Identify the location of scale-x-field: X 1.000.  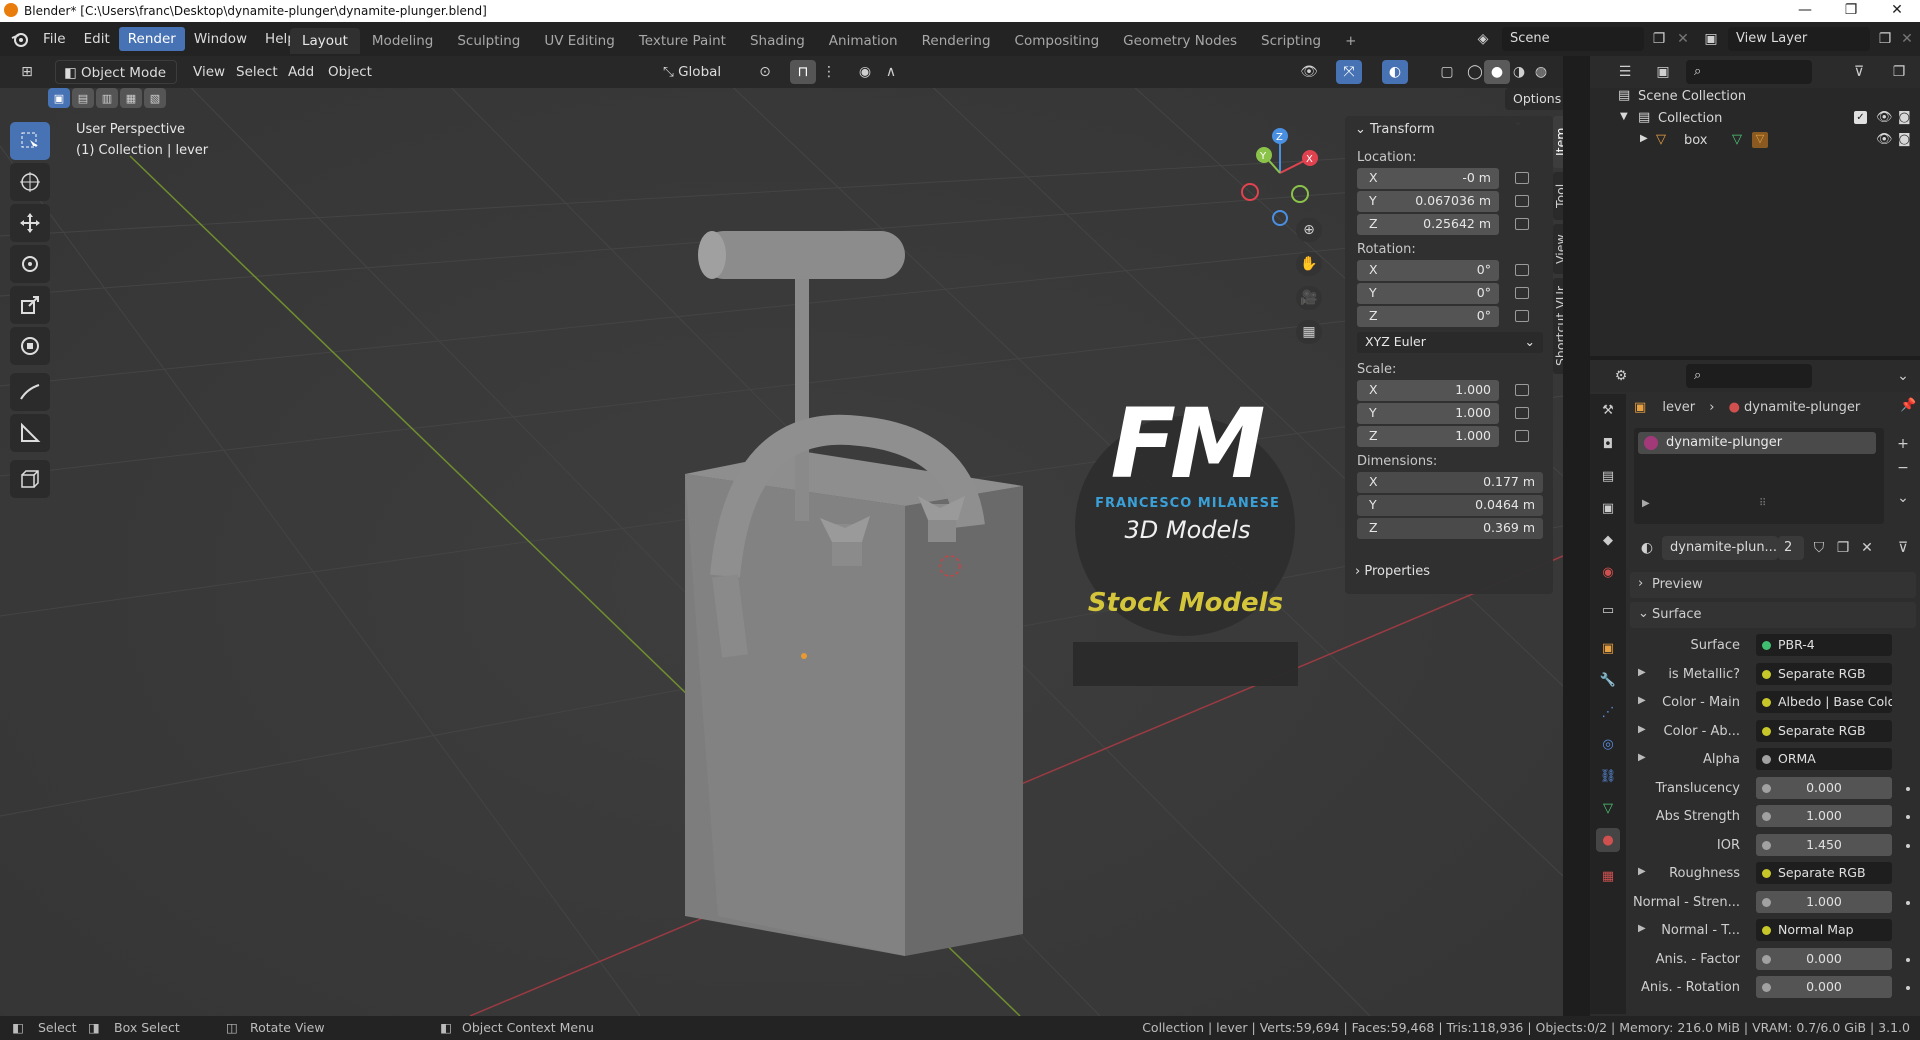
(1428, 390).